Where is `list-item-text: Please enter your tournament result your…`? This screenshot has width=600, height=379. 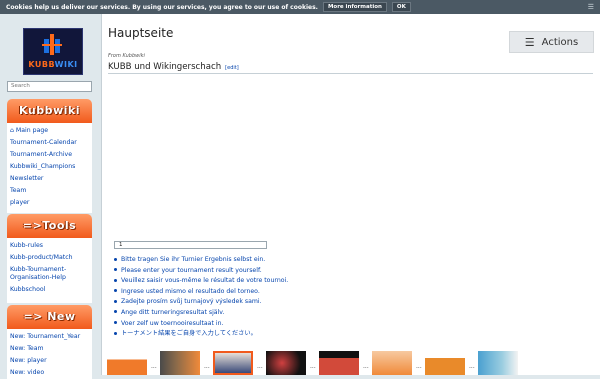 list-item-text: Please enter your tournament result your… is located at coordinates (191, 270).